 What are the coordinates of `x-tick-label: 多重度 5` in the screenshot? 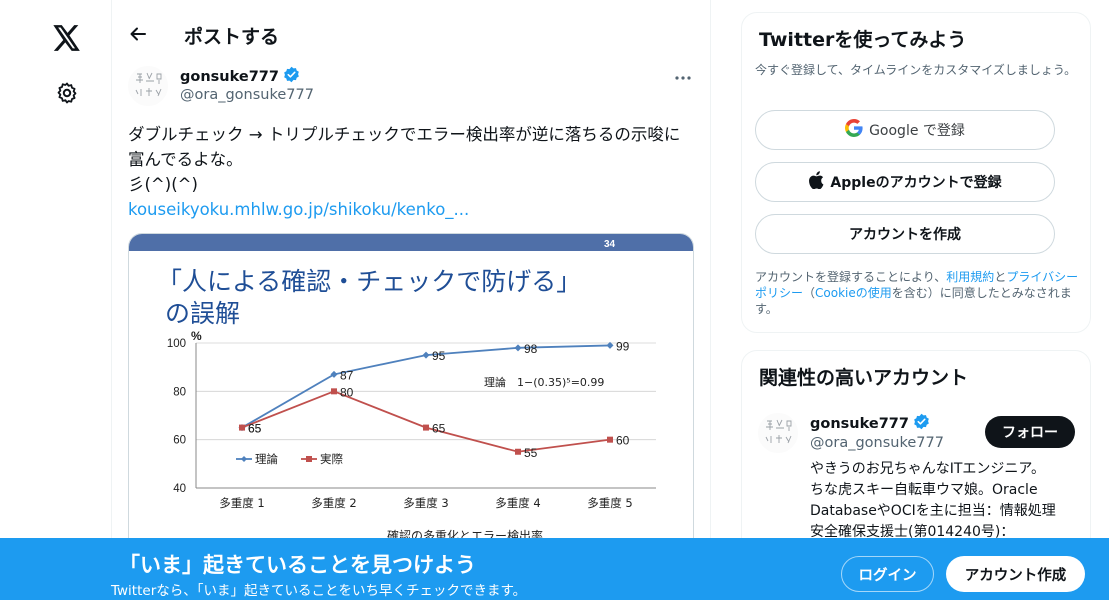 It's located at (609, 503).